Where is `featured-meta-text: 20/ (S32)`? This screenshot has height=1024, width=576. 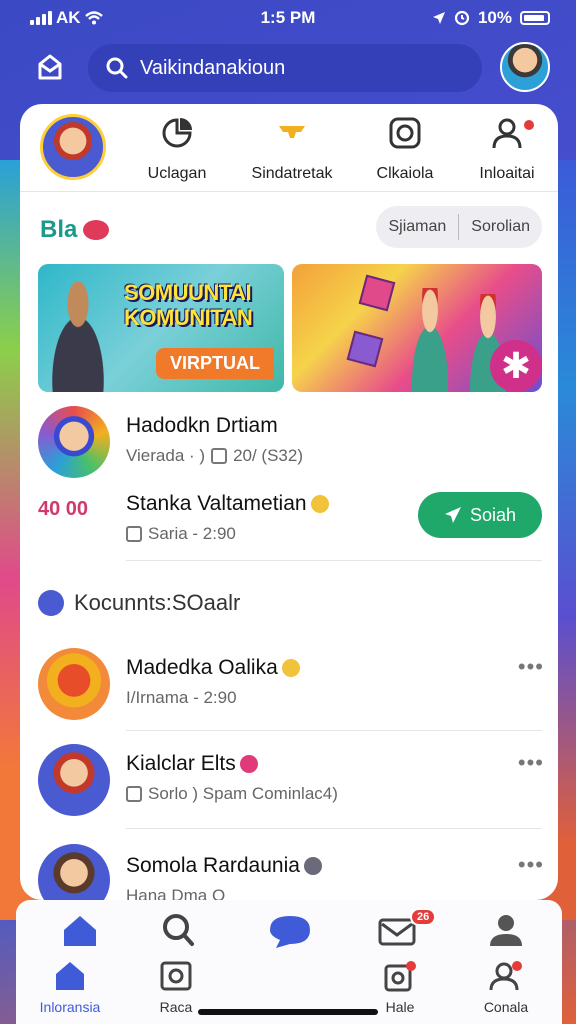 featured-meta-text: 20/ (S32) is located at coordinates (268, 455).